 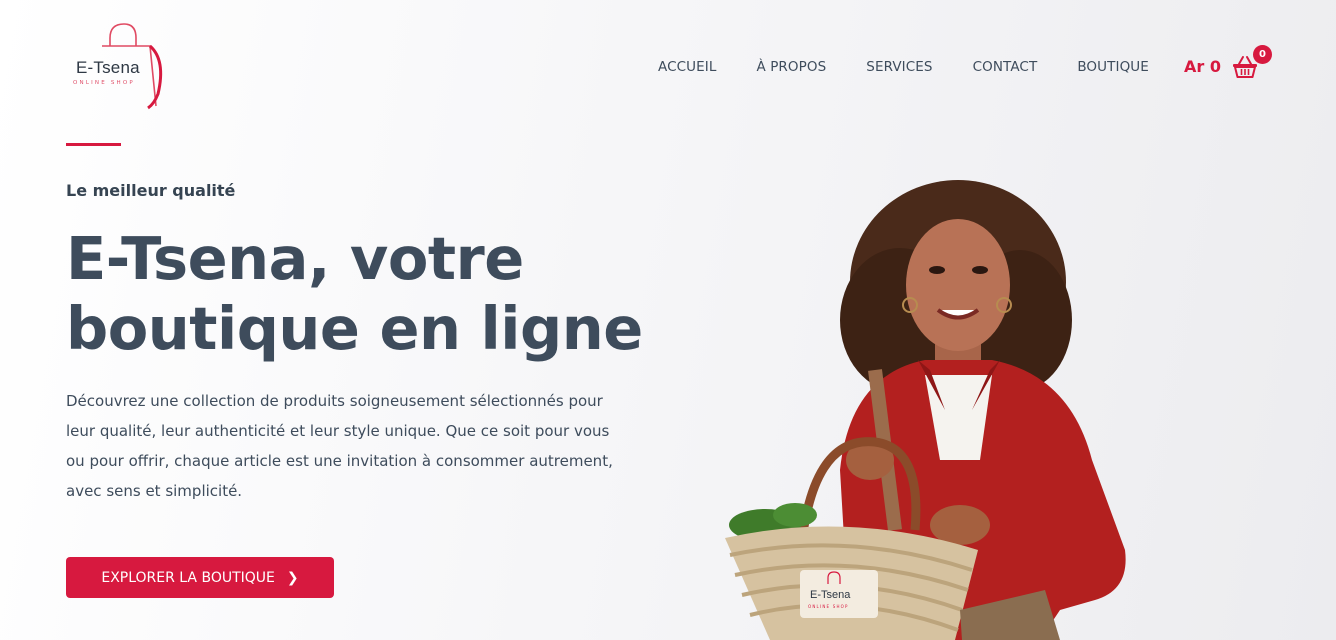 What do you see at coordinates (1262, 54) in the screenshot?
I see `cart-count-badge: 0` at bounding box center [1262, 54].